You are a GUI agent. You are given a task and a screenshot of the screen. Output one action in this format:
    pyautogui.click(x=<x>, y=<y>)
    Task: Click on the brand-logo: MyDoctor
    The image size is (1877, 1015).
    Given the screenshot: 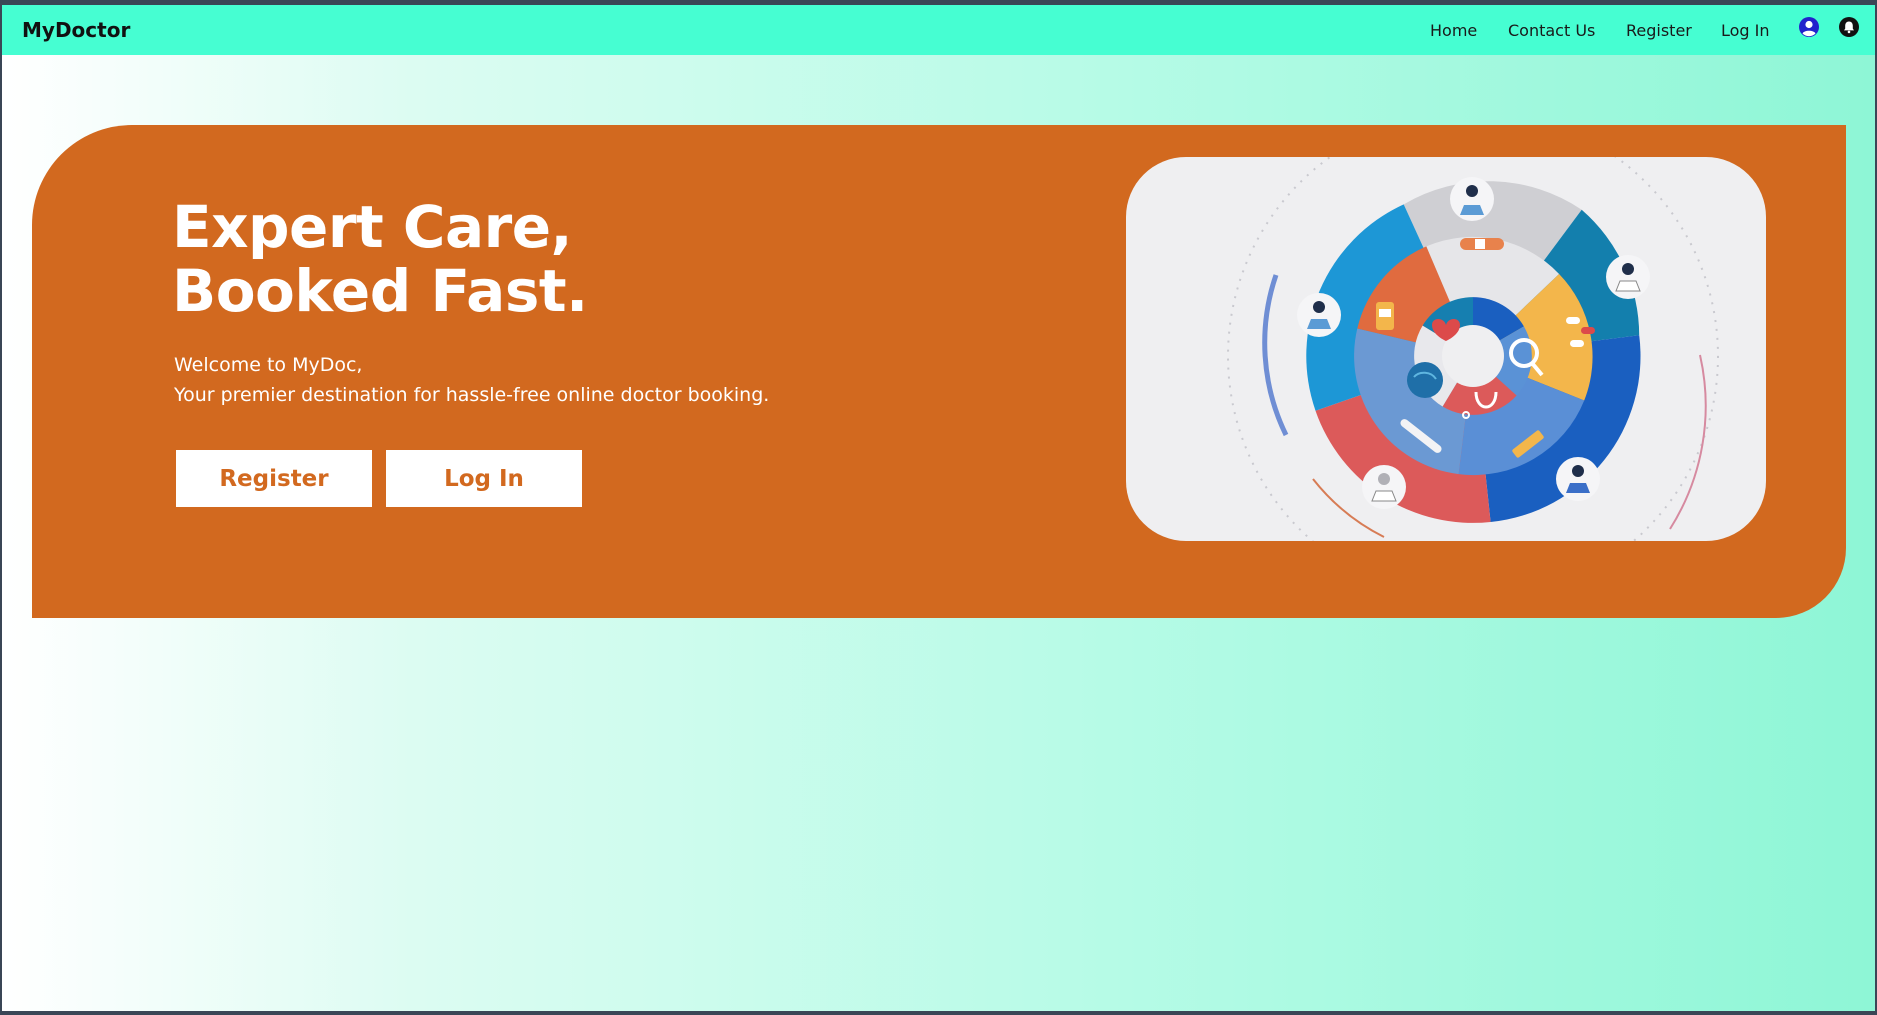 What is the action you would take?
    pyautogui.click(x=76, y=30)
    